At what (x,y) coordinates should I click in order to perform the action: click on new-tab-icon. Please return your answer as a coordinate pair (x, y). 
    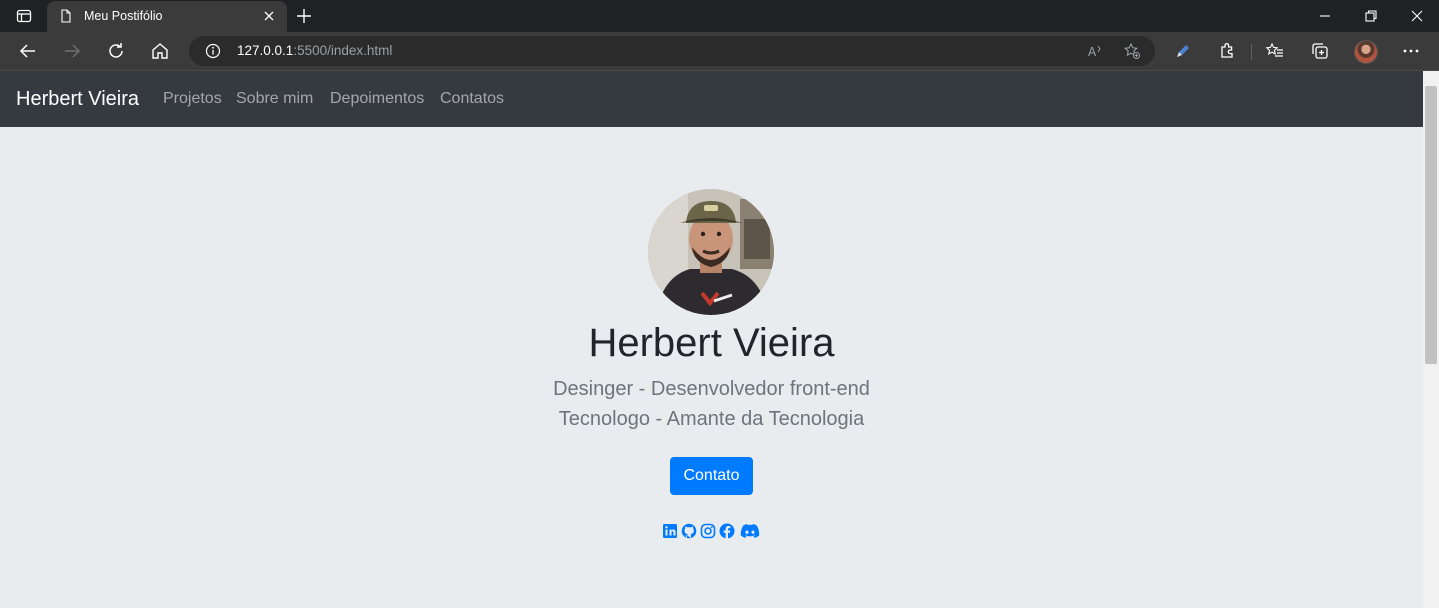
    Looking at the image, I should click on (304, 16).